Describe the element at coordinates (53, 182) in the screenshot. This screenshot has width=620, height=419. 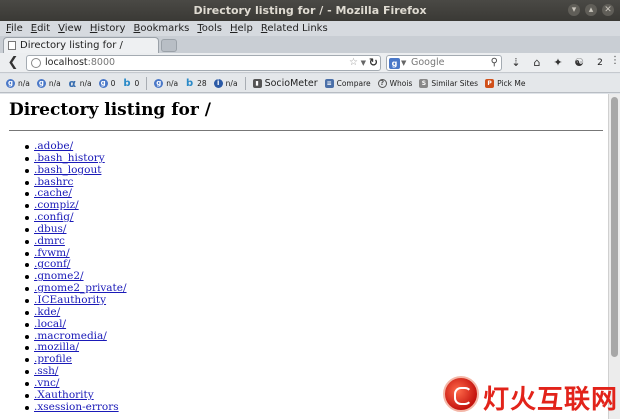
I see `file-link: .bashrc` at that location.